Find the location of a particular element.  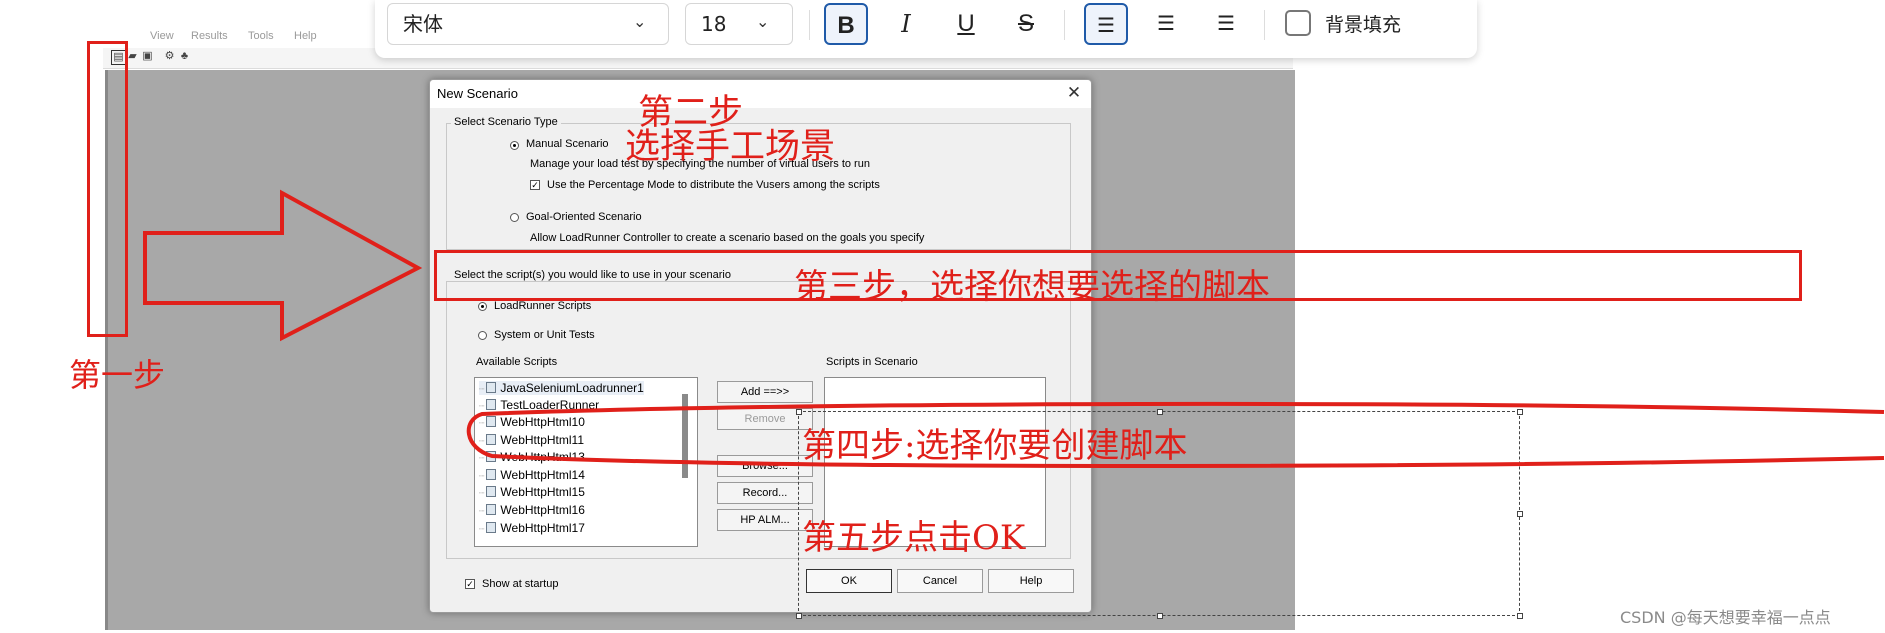

scenario-type-legend: Select Scenario Type is located at coordinates (506, 122).